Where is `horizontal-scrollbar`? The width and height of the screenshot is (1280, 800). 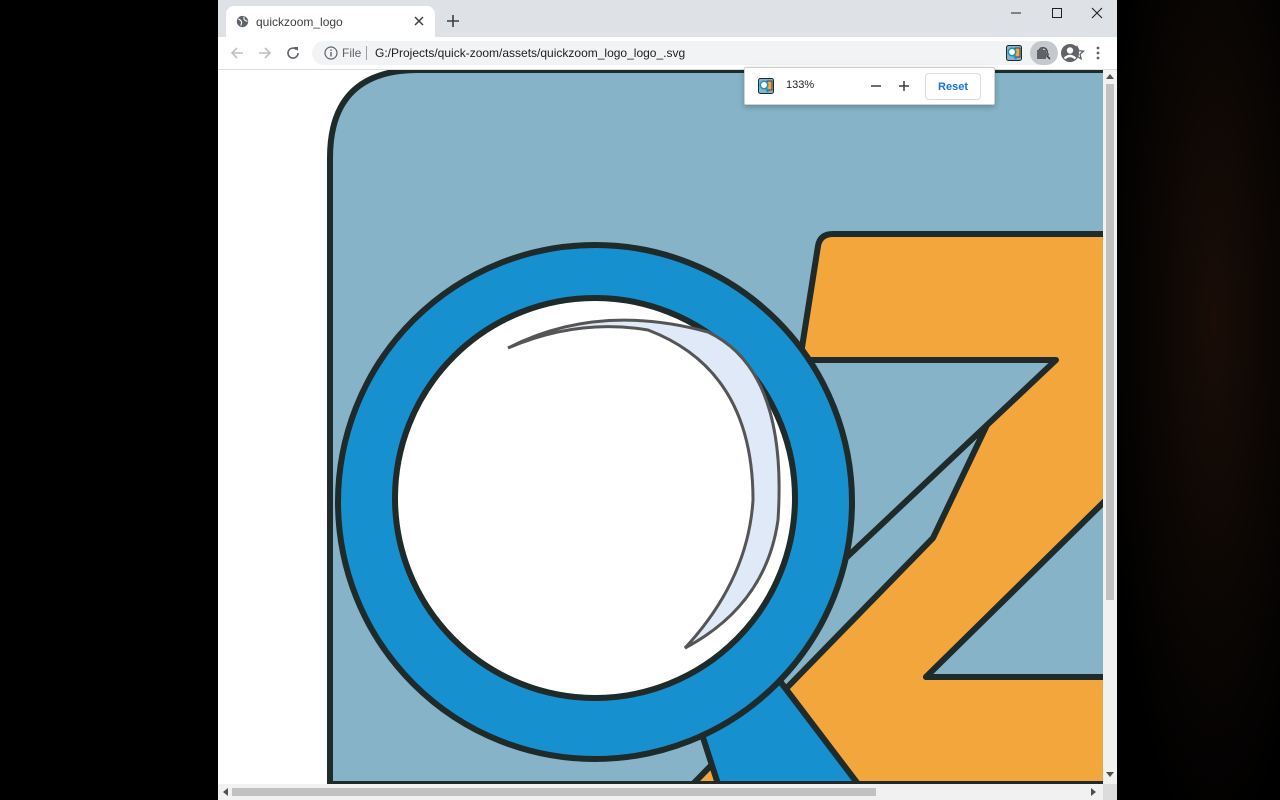 horizontal-scrollbar is located at coordinates (660, 792).